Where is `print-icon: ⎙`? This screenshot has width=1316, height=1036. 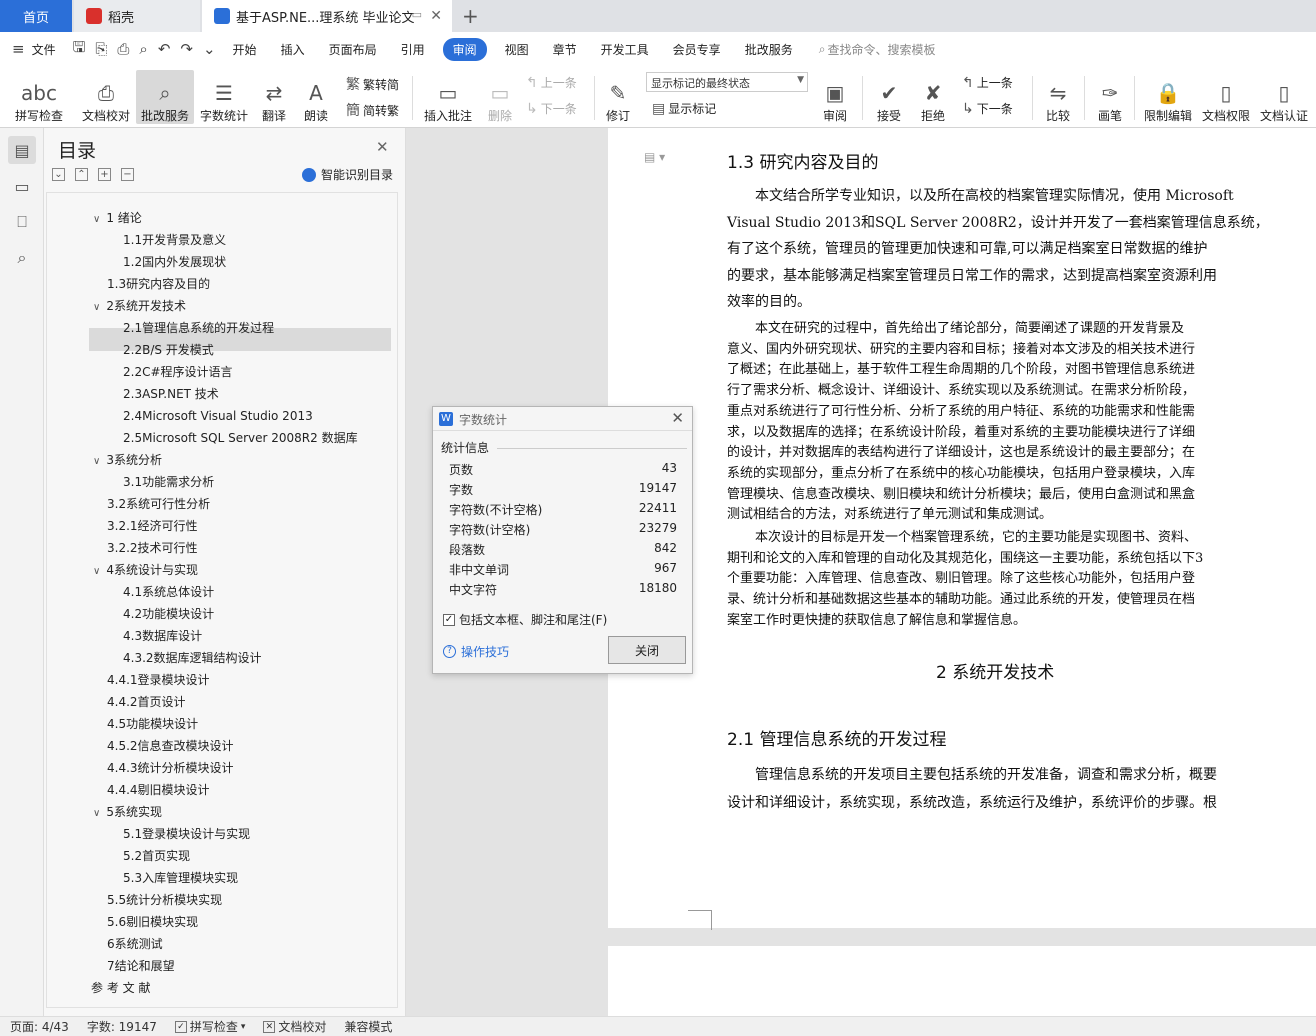
print-icon: ⎙ is located at coordinates (123, 49).